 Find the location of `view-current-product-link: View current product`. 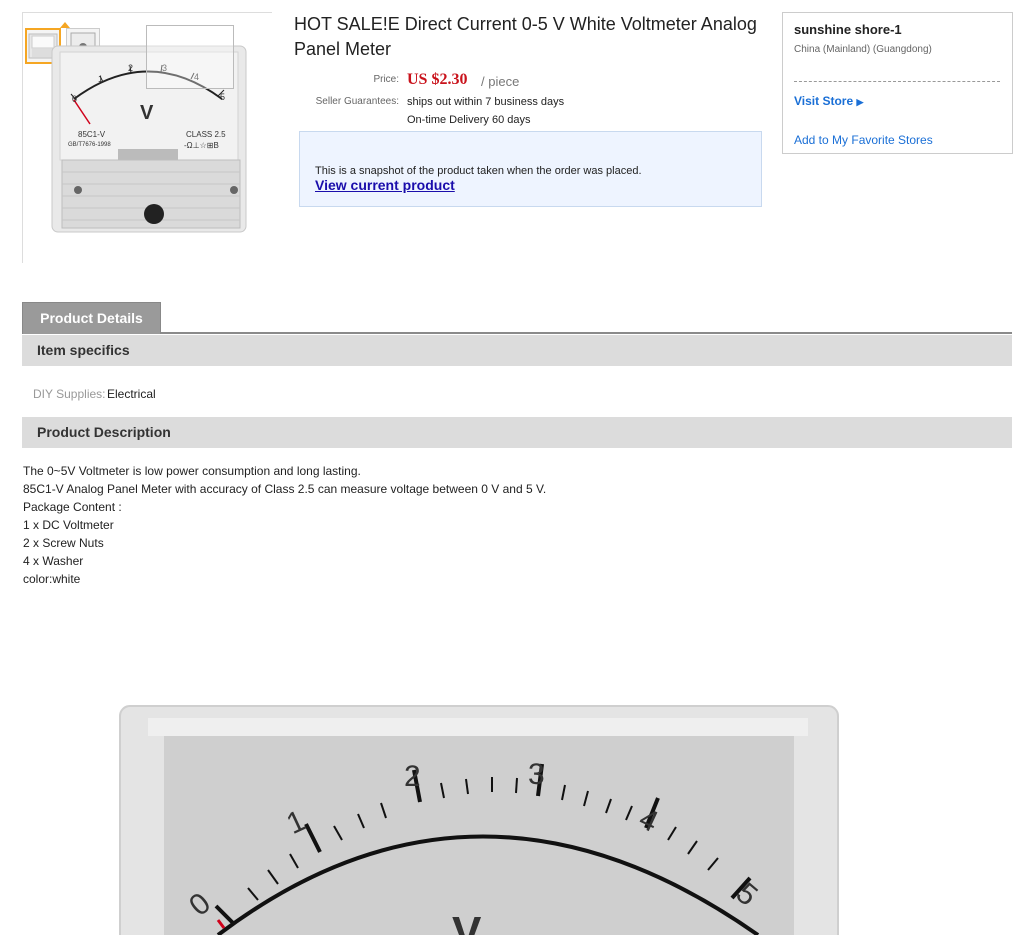

view-current-product-link: View current product is located at coordinates (385, 185).